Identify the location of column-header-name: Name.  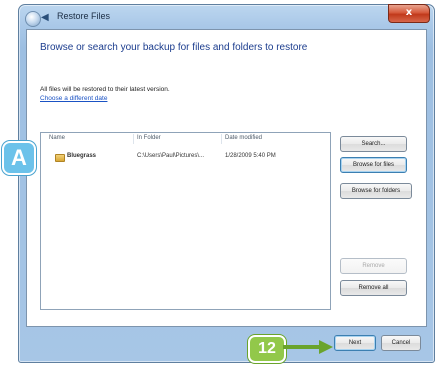
(57, 138).